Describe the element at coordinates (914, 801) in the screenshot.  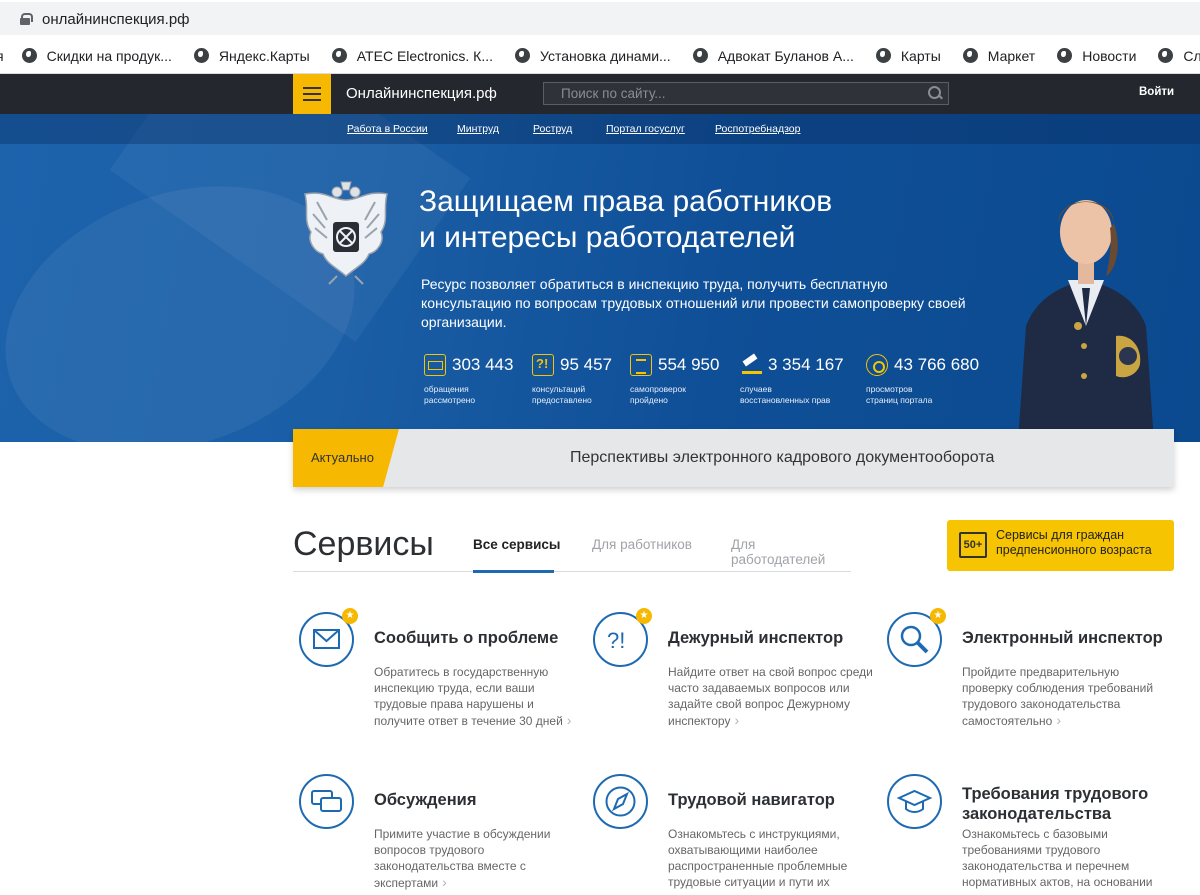
I see `graduation-cap-icon` at that location.